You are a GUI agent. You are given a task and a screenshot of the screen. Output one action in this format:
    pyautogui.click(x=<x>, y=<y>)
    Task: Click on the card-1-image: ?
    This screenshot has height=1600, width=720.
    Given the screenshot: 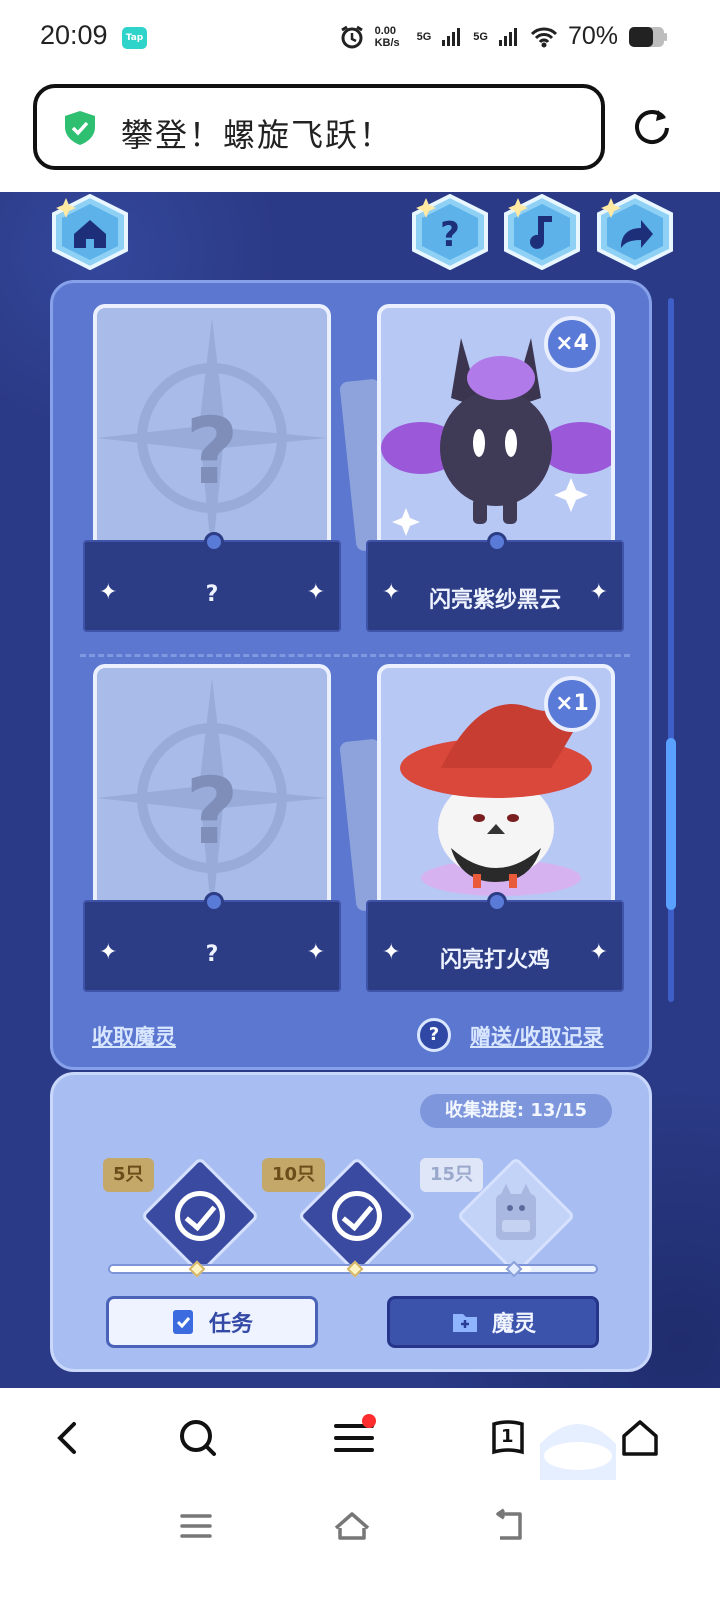 What is the action you would take?
    pyautogui.click(x=212, y=435)
    